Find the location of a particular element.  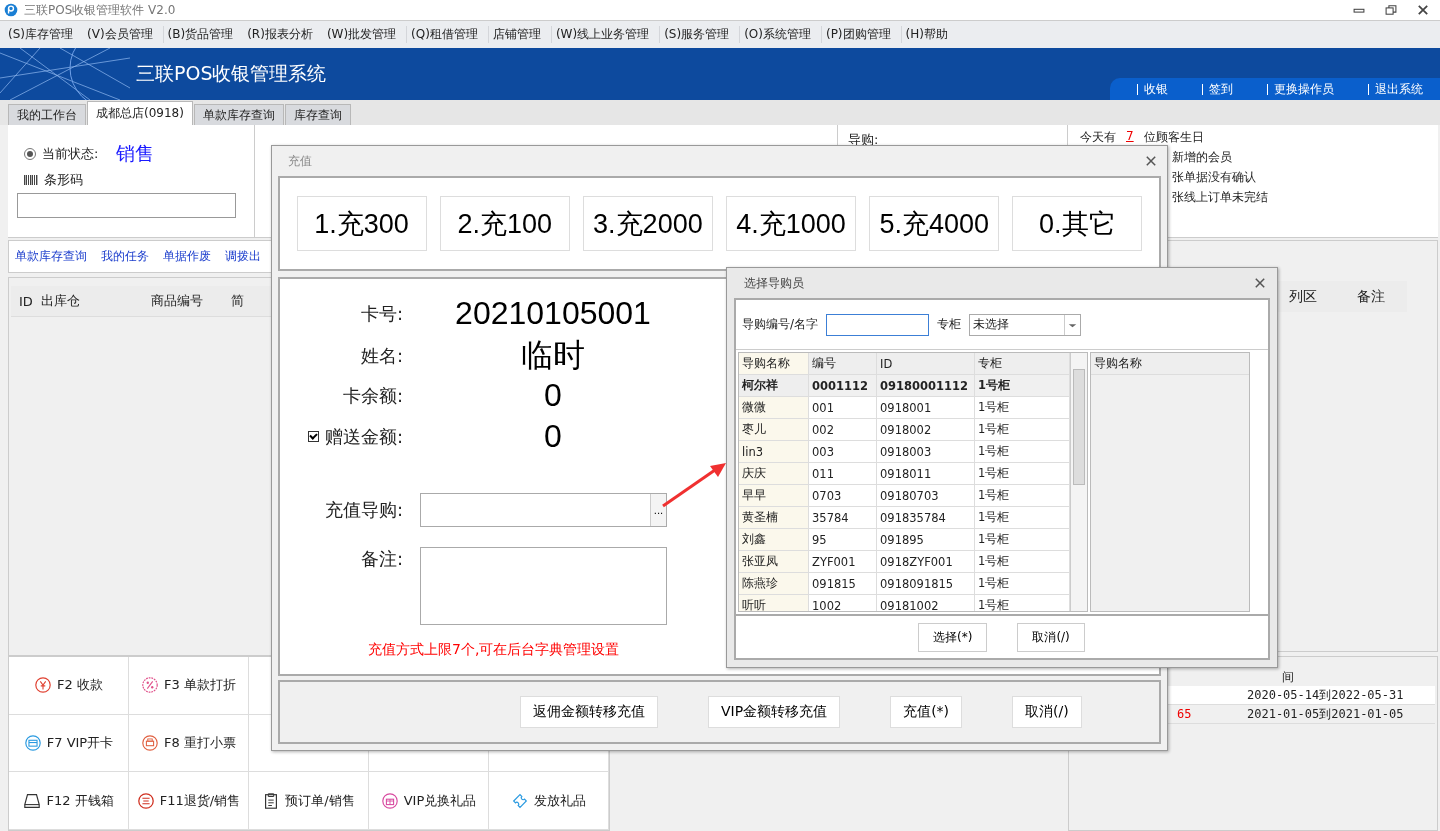

quick-link: 调拨出 is located at coordinates (243, 256).